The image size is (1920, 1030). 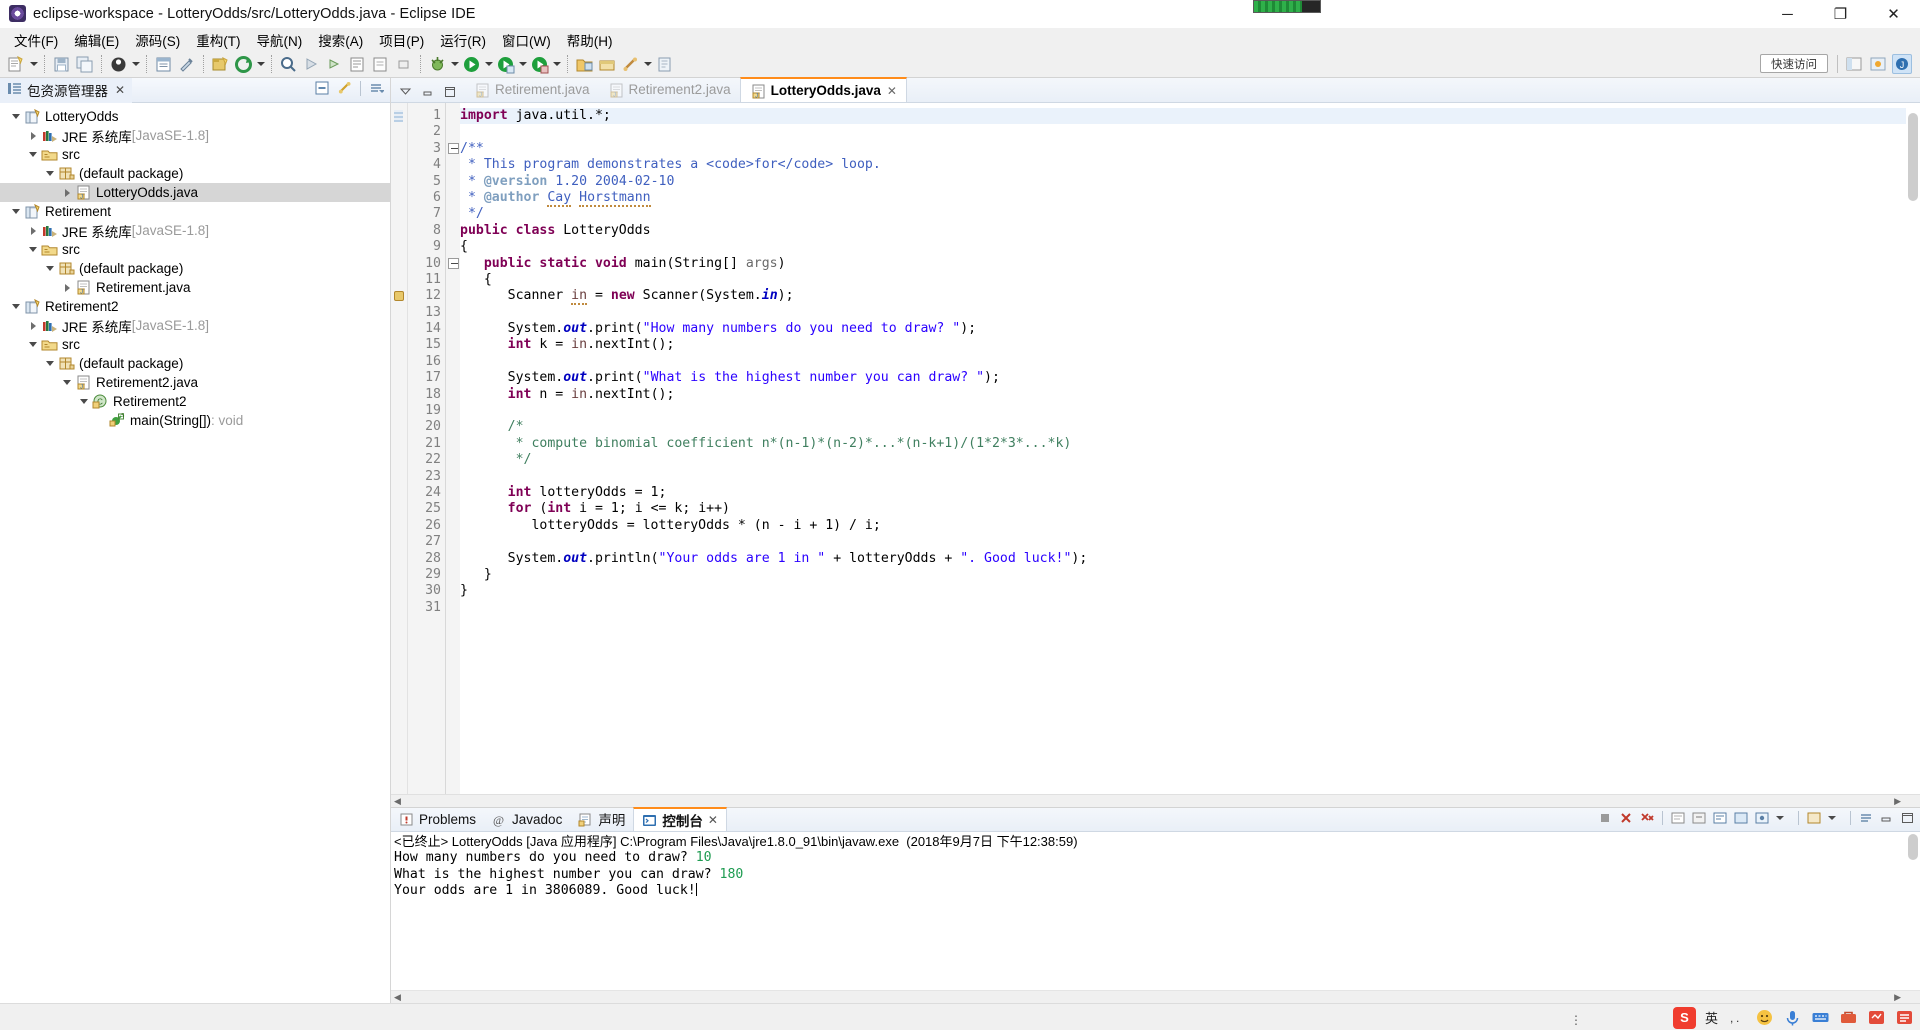 I want to click on restore-icon, so click(x=403, y=64).